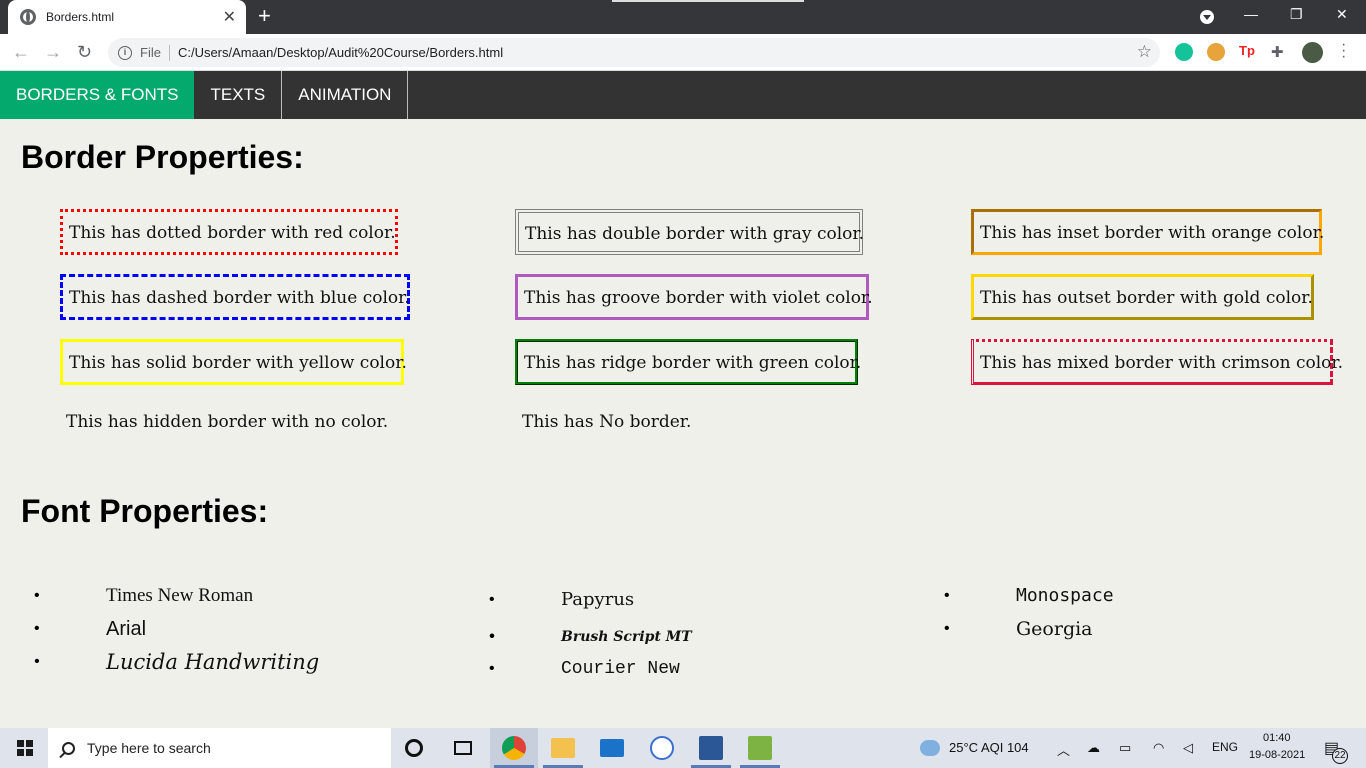  What do you see at coordinates (84, 52) in the screenshot?
I see `reload-button: ↻` at bounding box center [84, 52].